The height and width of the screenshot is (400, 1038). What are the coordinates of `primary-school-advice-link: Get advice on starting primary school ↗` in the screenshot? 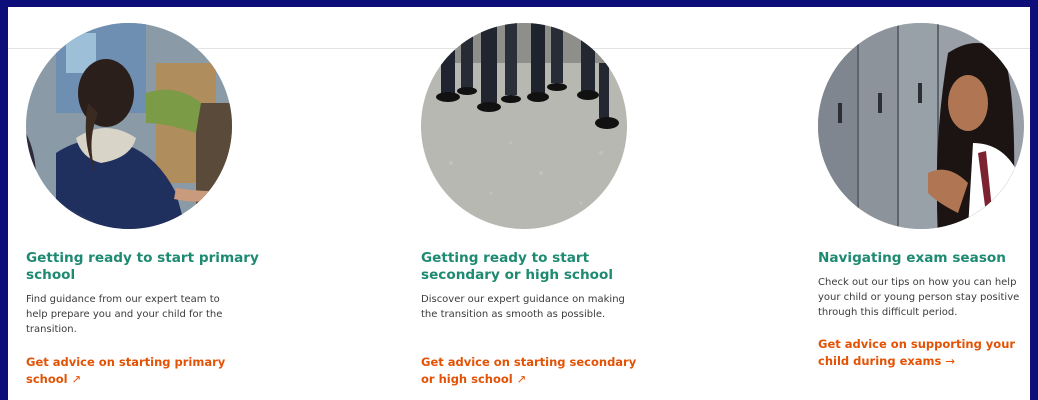 It's located at (136, 371).